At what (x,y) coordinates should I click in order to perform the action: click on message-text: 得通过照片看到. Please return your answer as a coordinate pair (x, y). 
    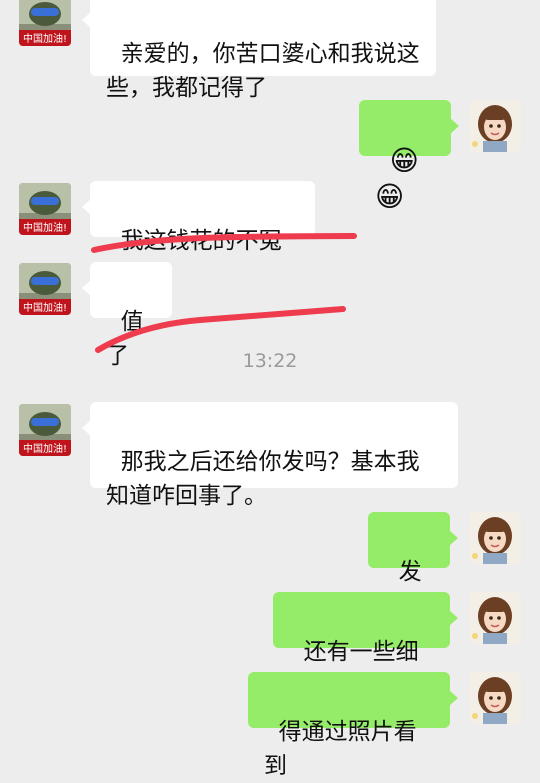
    Looking at the image, I should click on (340, 749).